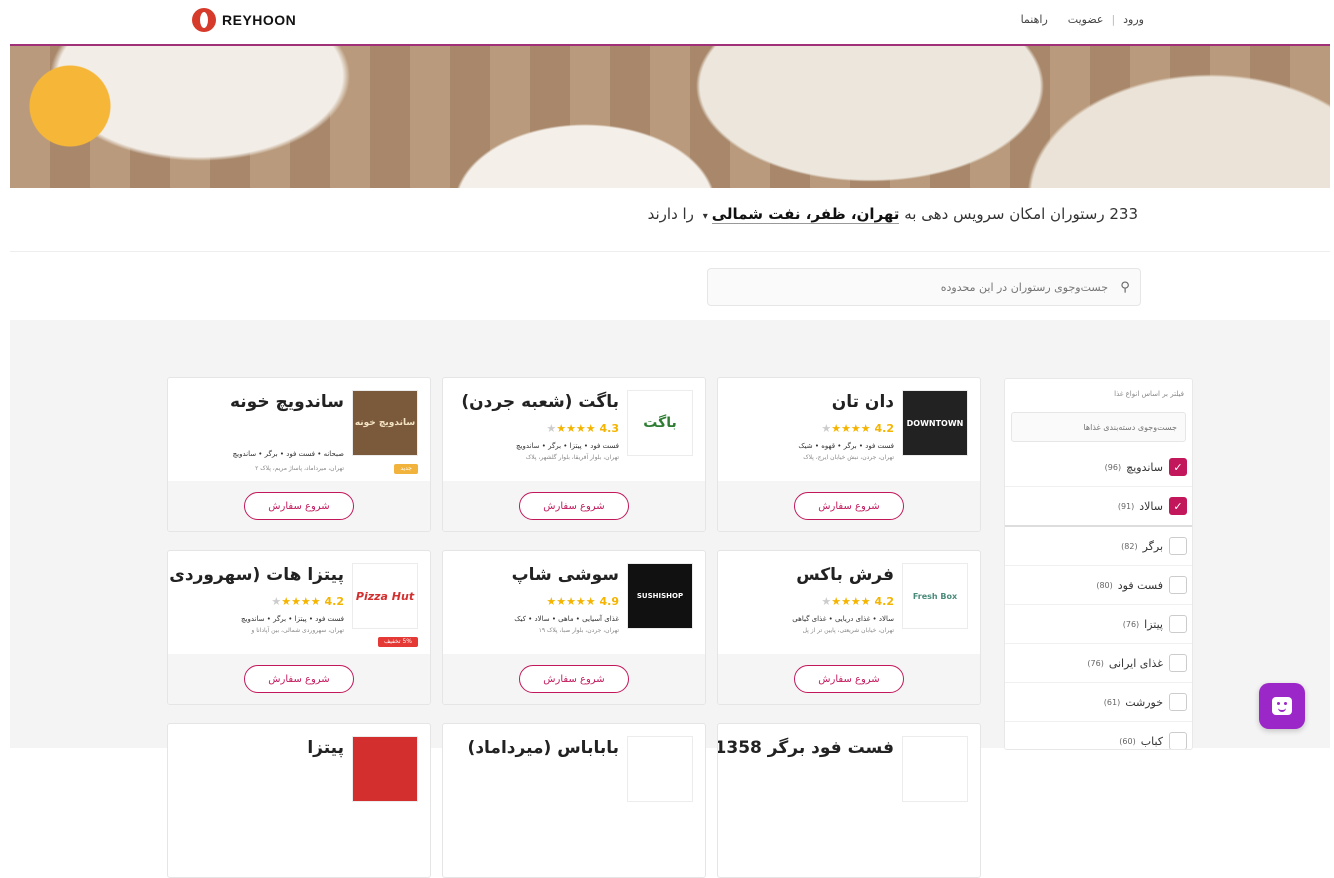 The height and width of the screenshot is (878, 1334). Describe the element at coordinates (1034, 19) in the screenshot. I see `help-link: راهنما` at that location.